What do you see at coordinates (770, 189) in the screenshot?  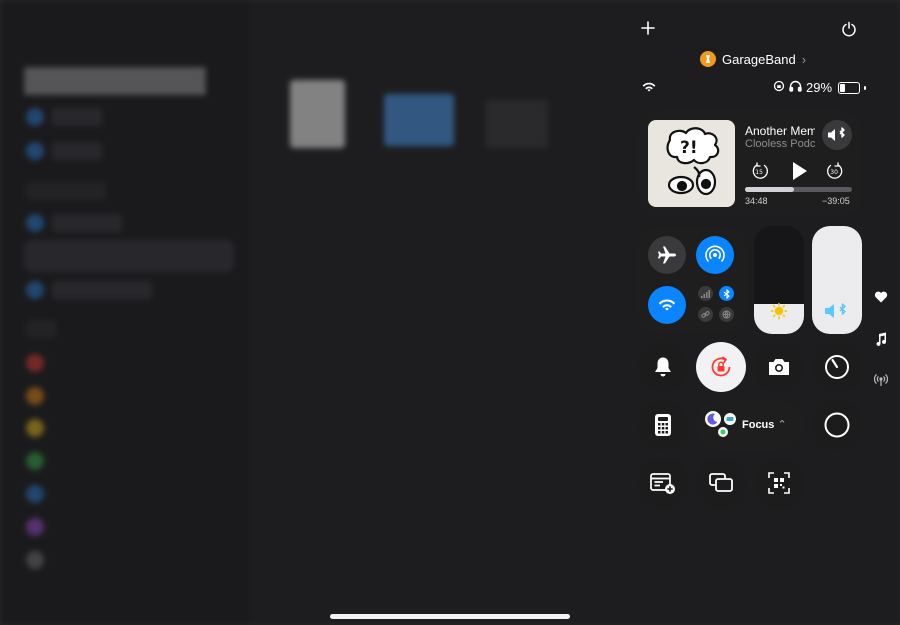 I see `playback-progress-fill` at bounding box center [770, 189].